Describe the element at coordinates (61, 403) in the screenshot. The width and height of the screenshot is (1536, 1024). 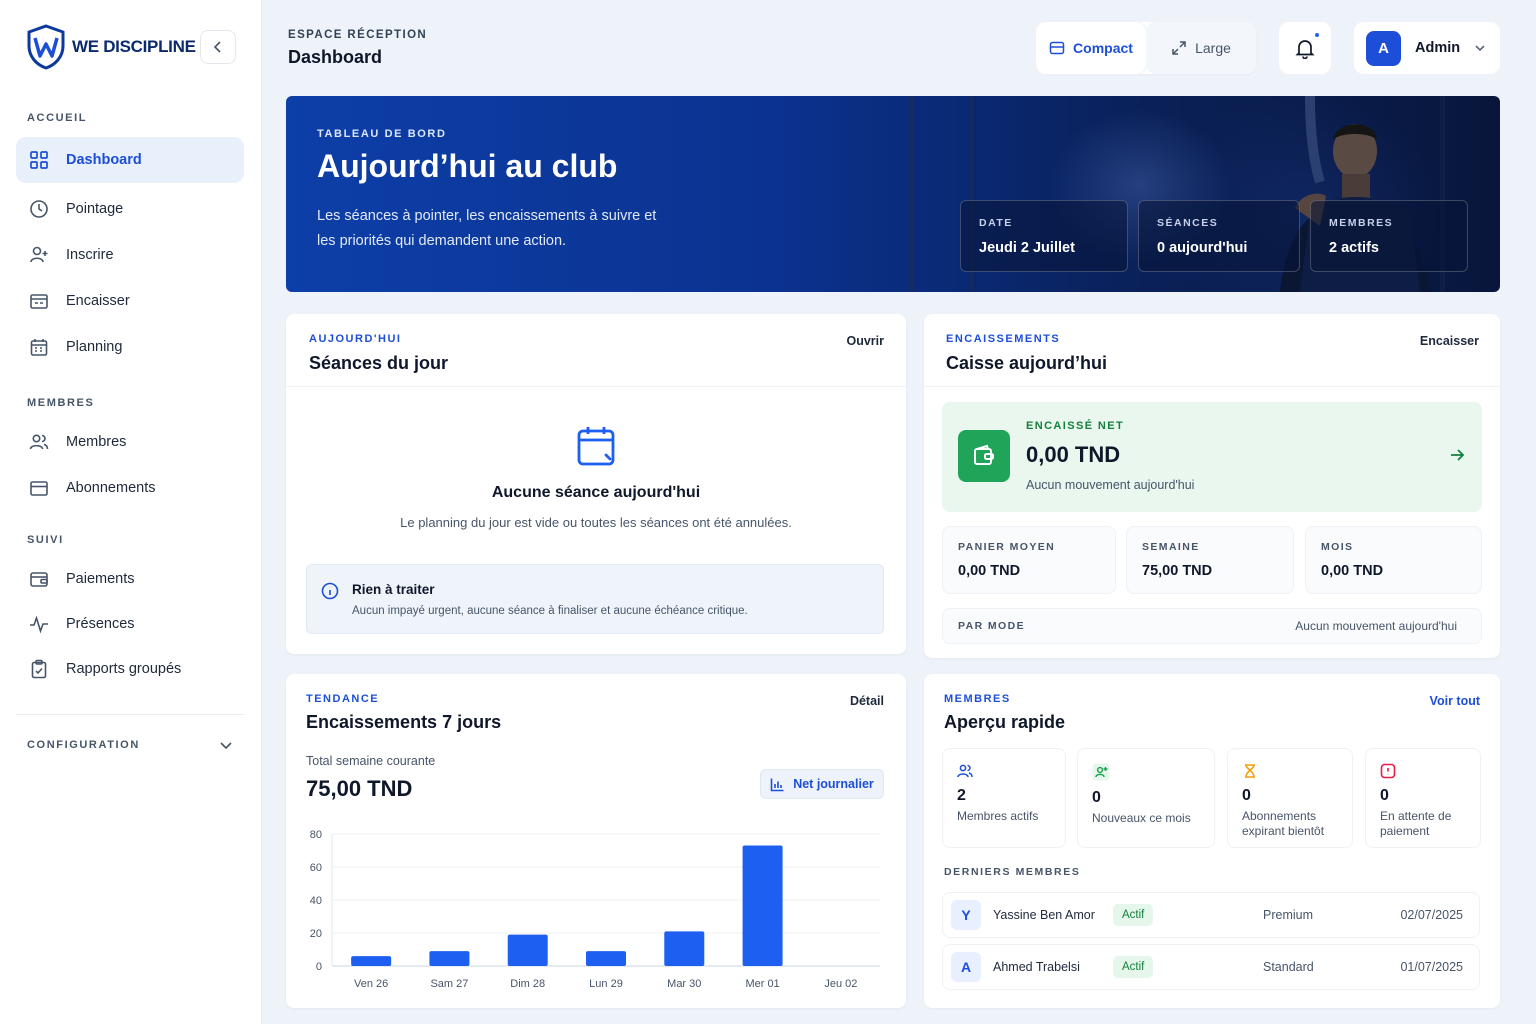
I see `section-membres: MEMBRES` at that location.